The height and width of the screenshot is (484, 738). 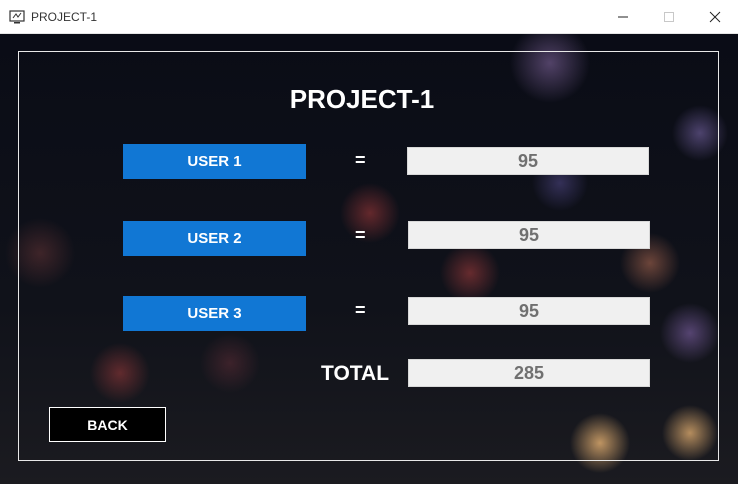 What do you see at coordinates (529, 311) in the screenshot?
I see `user-3-value-field: 95` at bounding box center [529, 311].